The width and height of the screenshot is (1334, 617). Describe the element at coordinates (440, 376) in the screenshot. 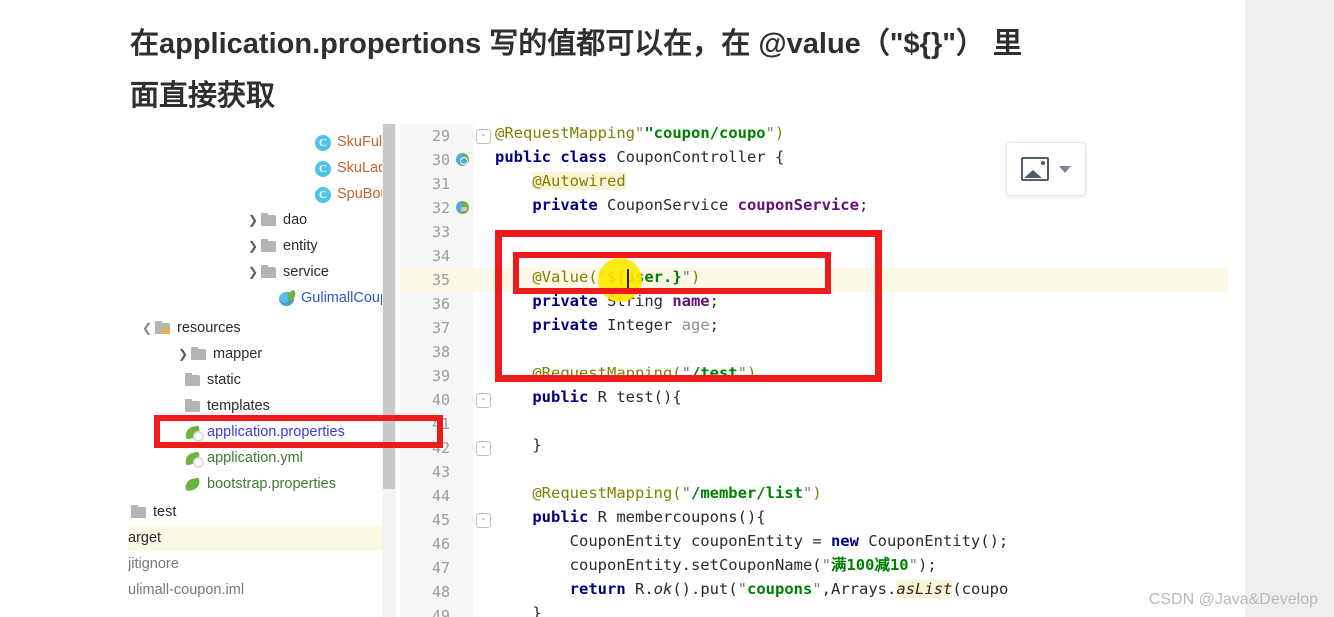

I see `line-number: 39` at that location.